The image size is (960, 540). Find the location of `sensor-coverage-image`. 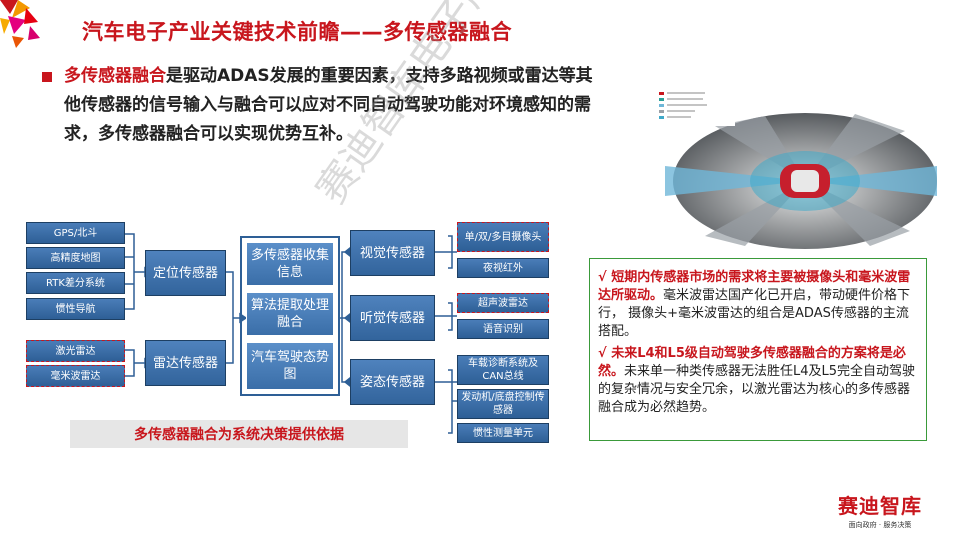

sensor-coverage-image is located at coordinates (796, 167).